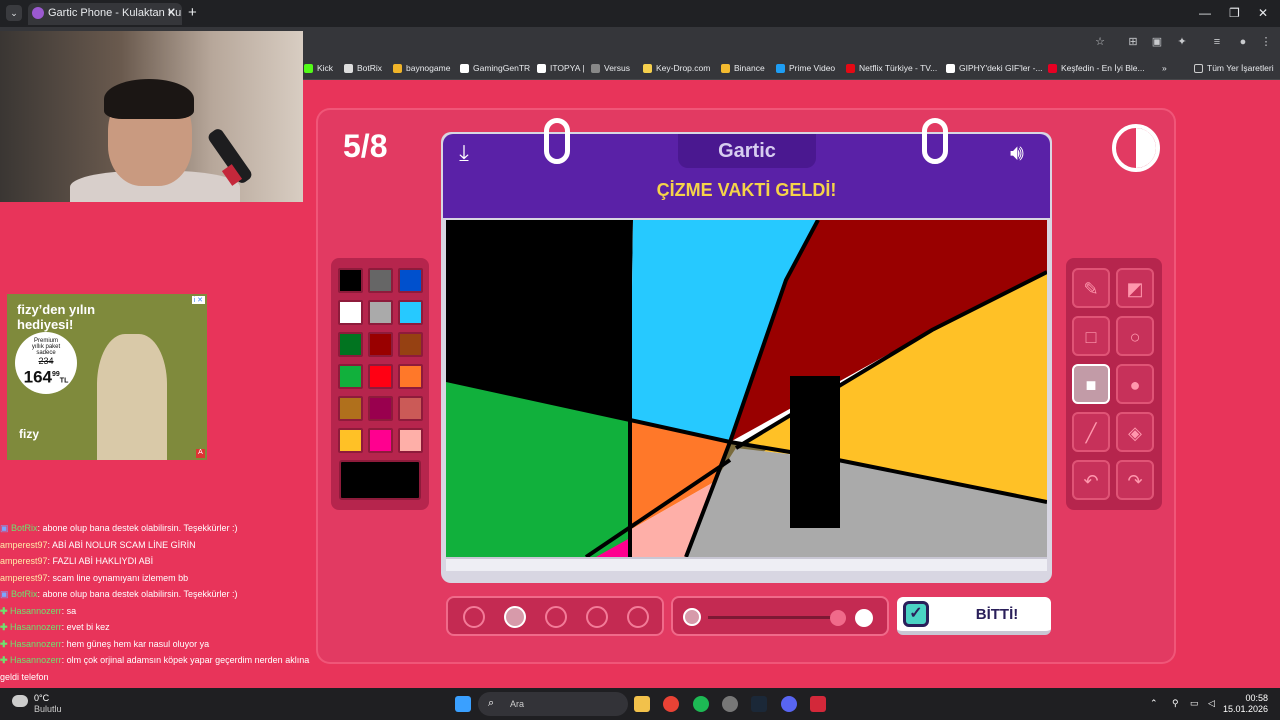 The width and height of the screenshot is (1280, 720). Describe the element at coordinates (676, 68) in the screenshot. I see `bookmark-item: Key-Drop.com` at that location.